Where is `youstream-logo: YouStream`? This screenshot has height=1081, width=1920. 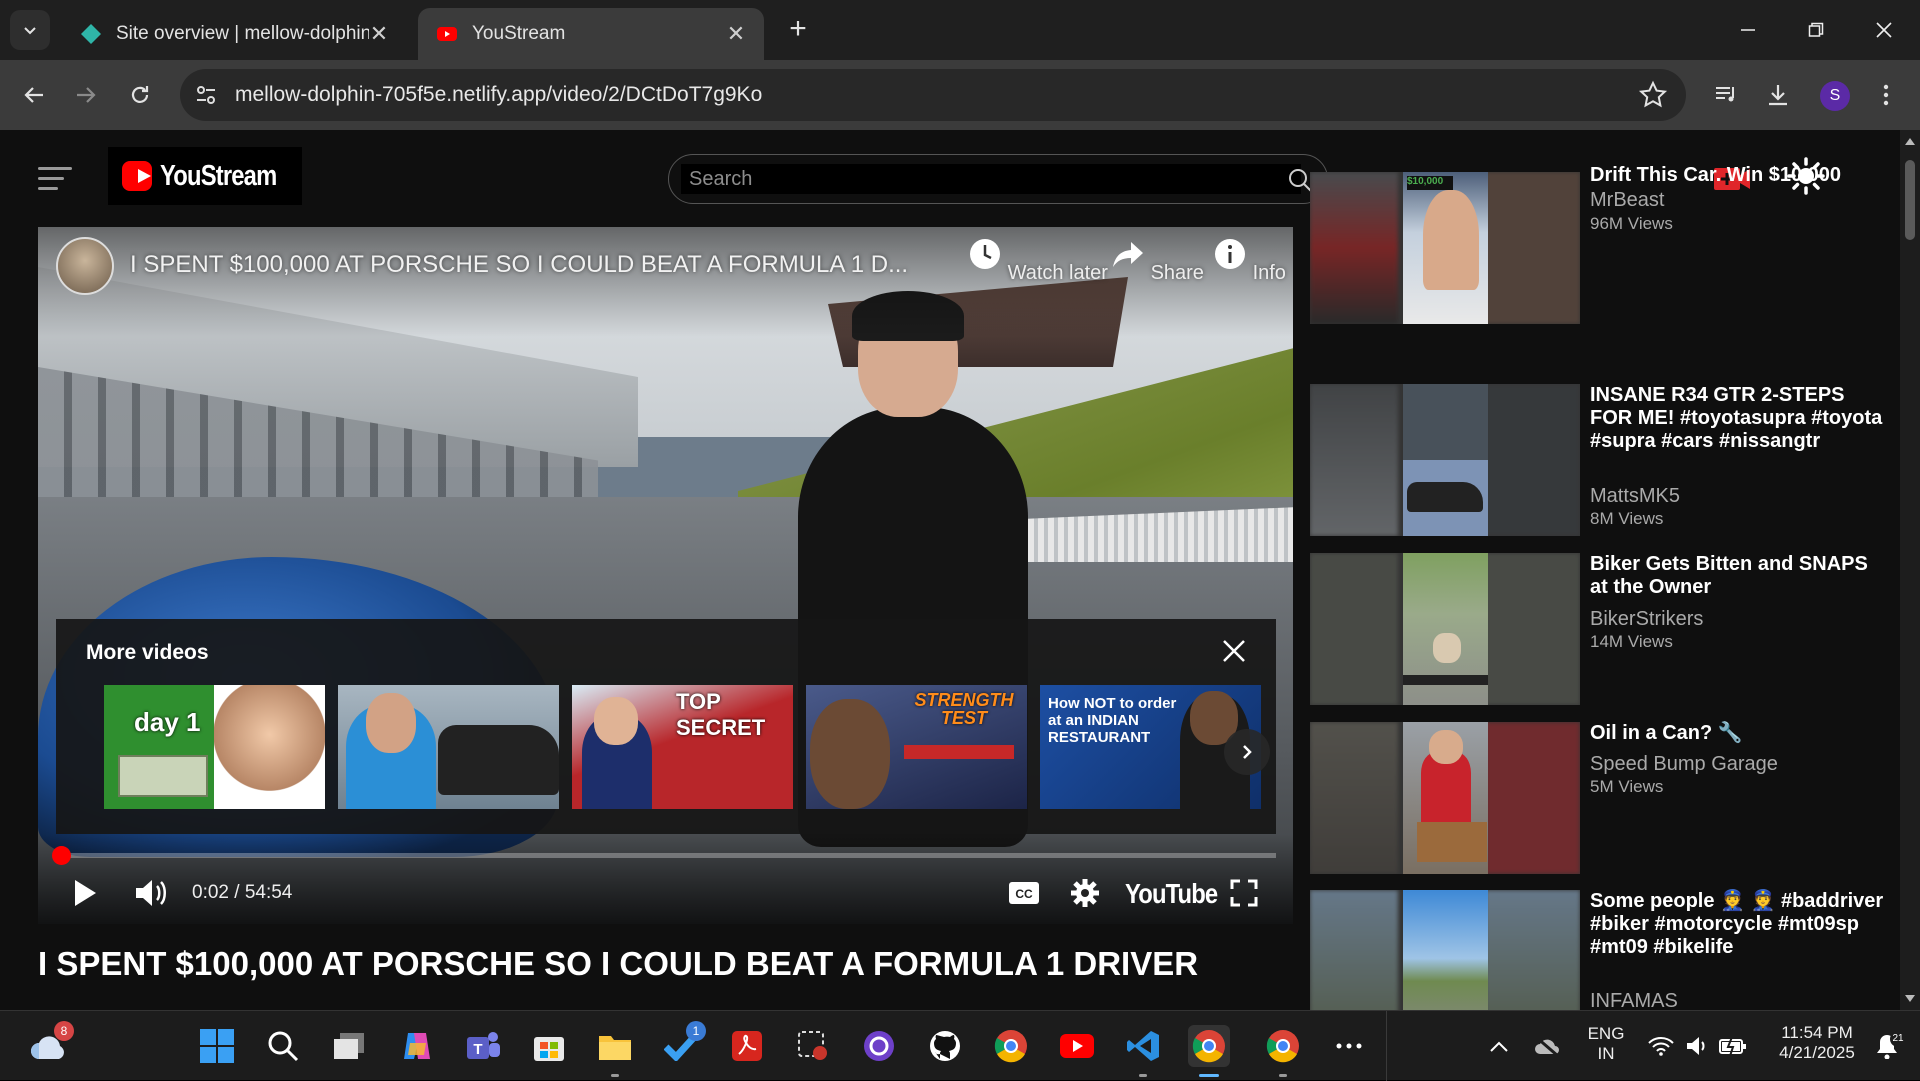 youstream-logo: YouStream is located at coordinates (205, 176).